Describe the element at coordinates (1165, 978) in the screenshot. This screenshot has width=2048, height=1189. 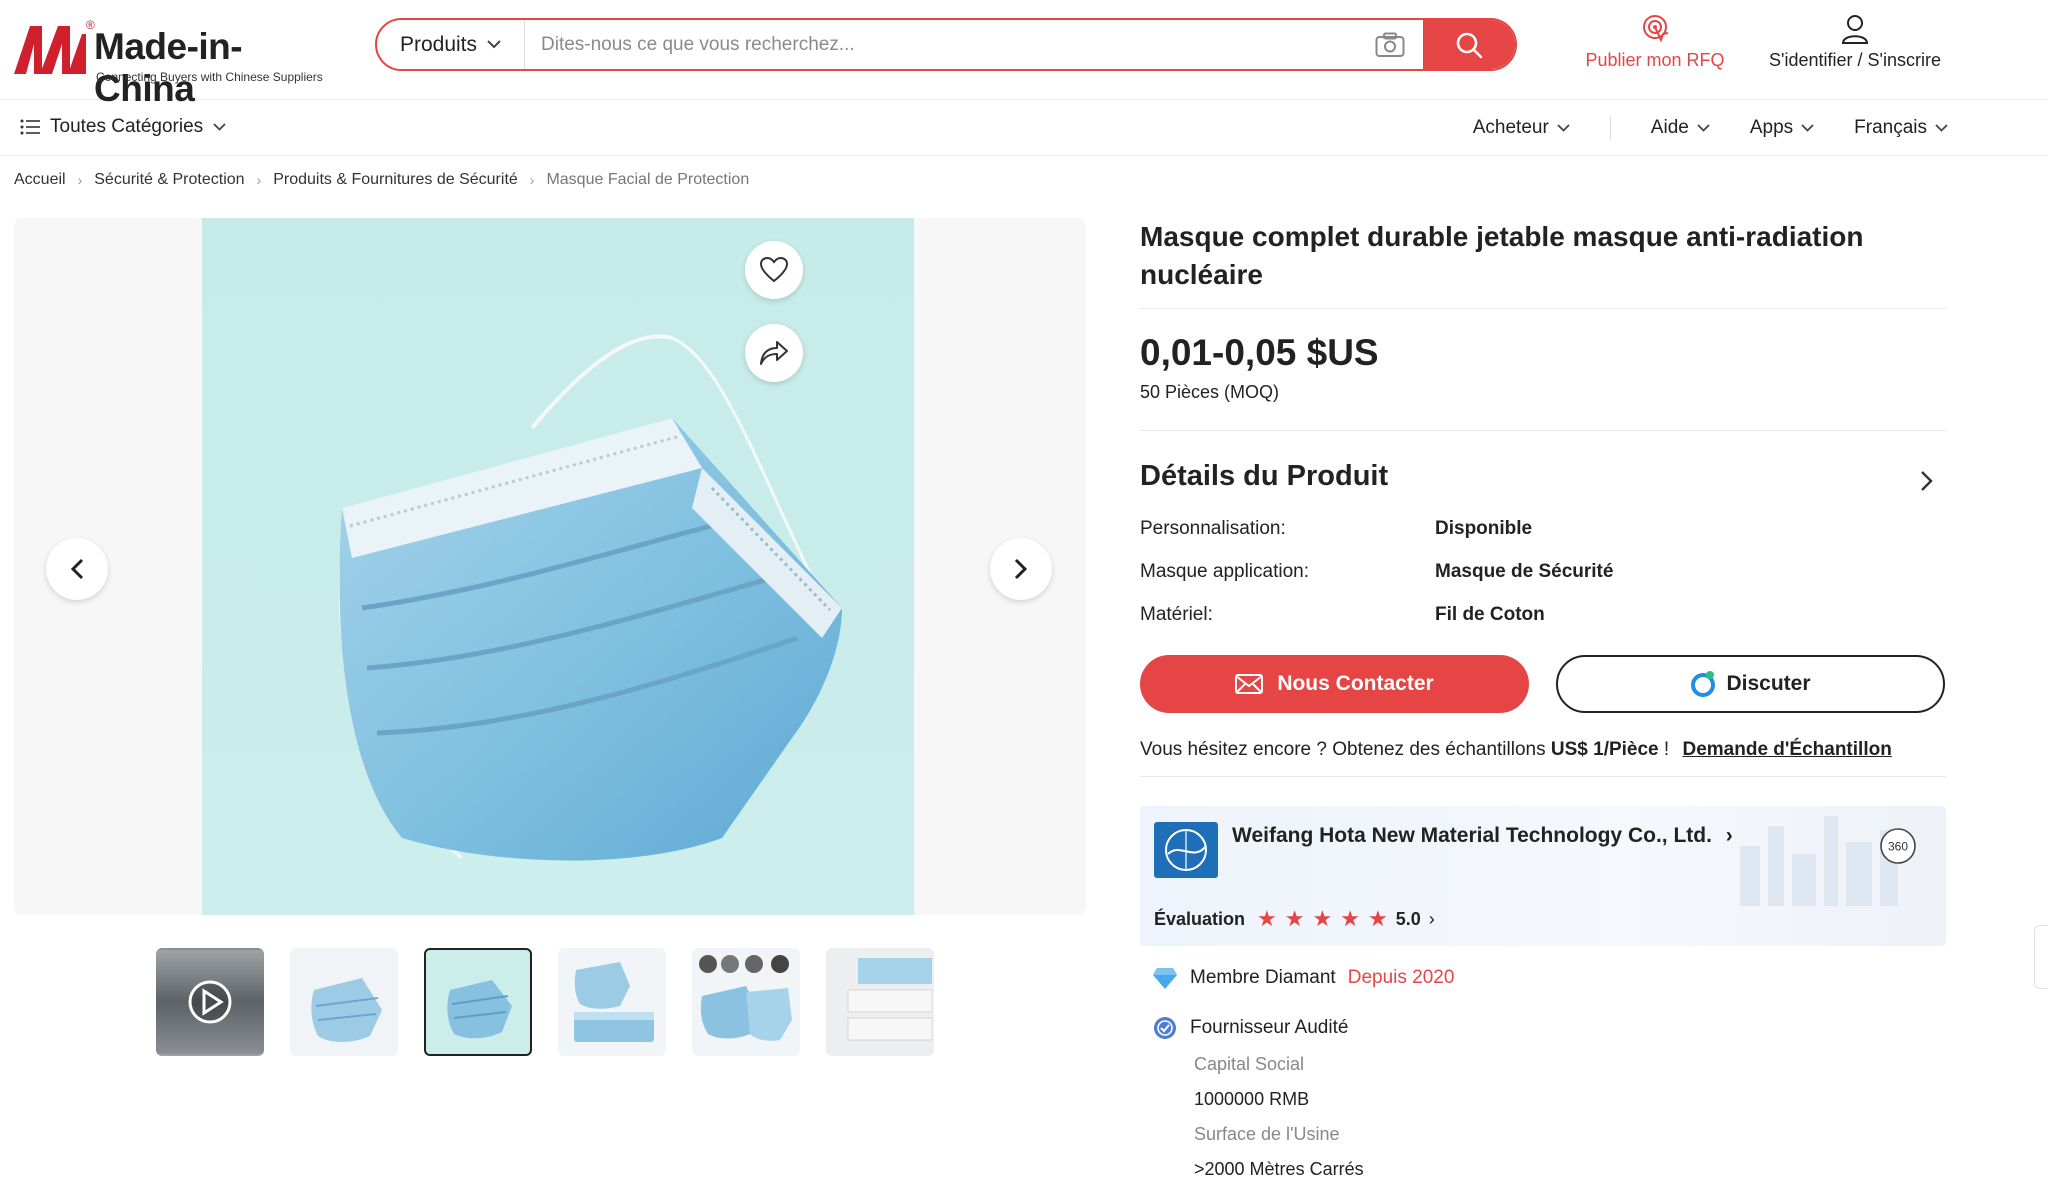
I see `diamond-icon` at that location.